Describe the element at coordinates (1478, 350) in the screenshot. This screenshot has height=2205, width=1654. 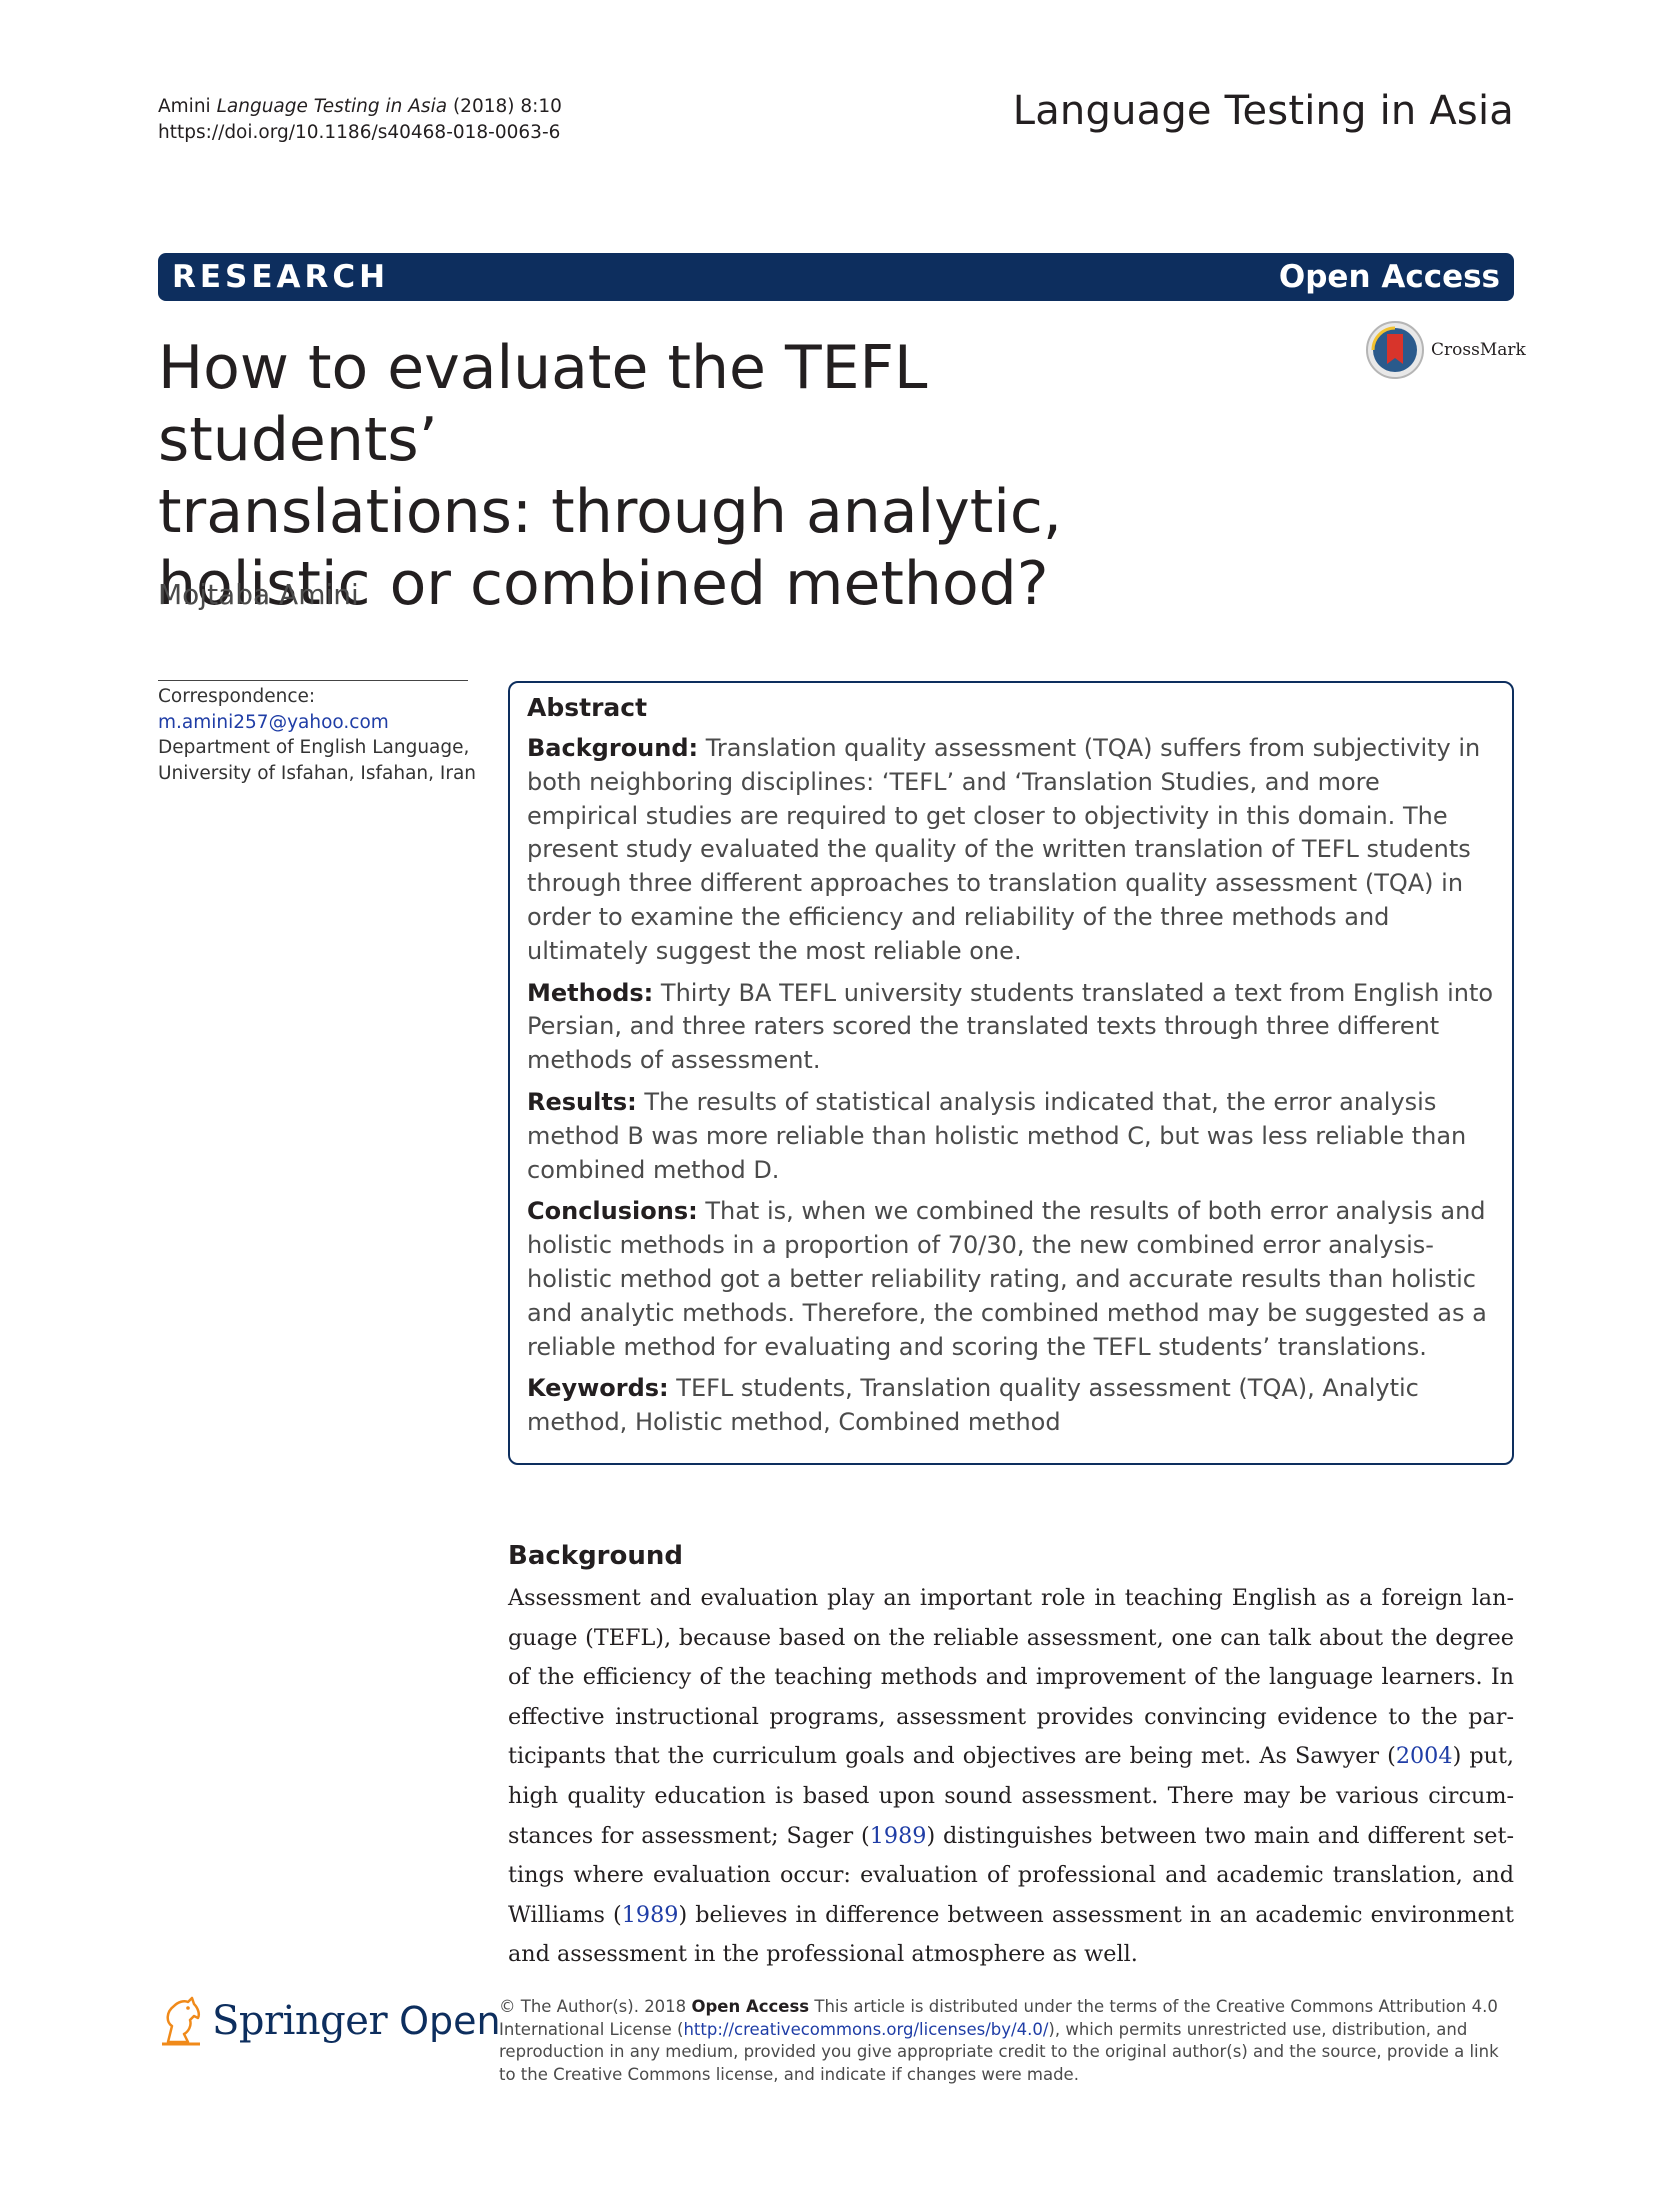
I see `crossmark-label: CrossMark` at that location.